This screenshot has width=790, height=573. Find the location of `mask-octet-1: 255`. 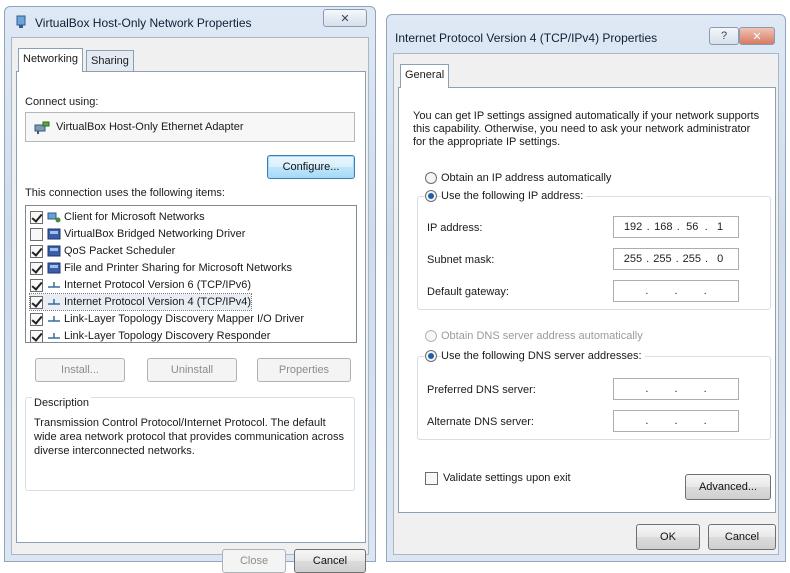

mask-octet-1: 255 is located at coordinates (633, 259).